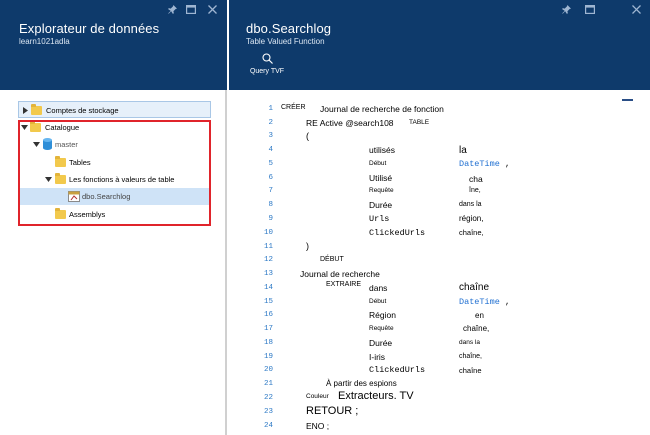 The width and height of the screenshot is (650, 435). I want to click on line-number: 8, so click(270, 205).